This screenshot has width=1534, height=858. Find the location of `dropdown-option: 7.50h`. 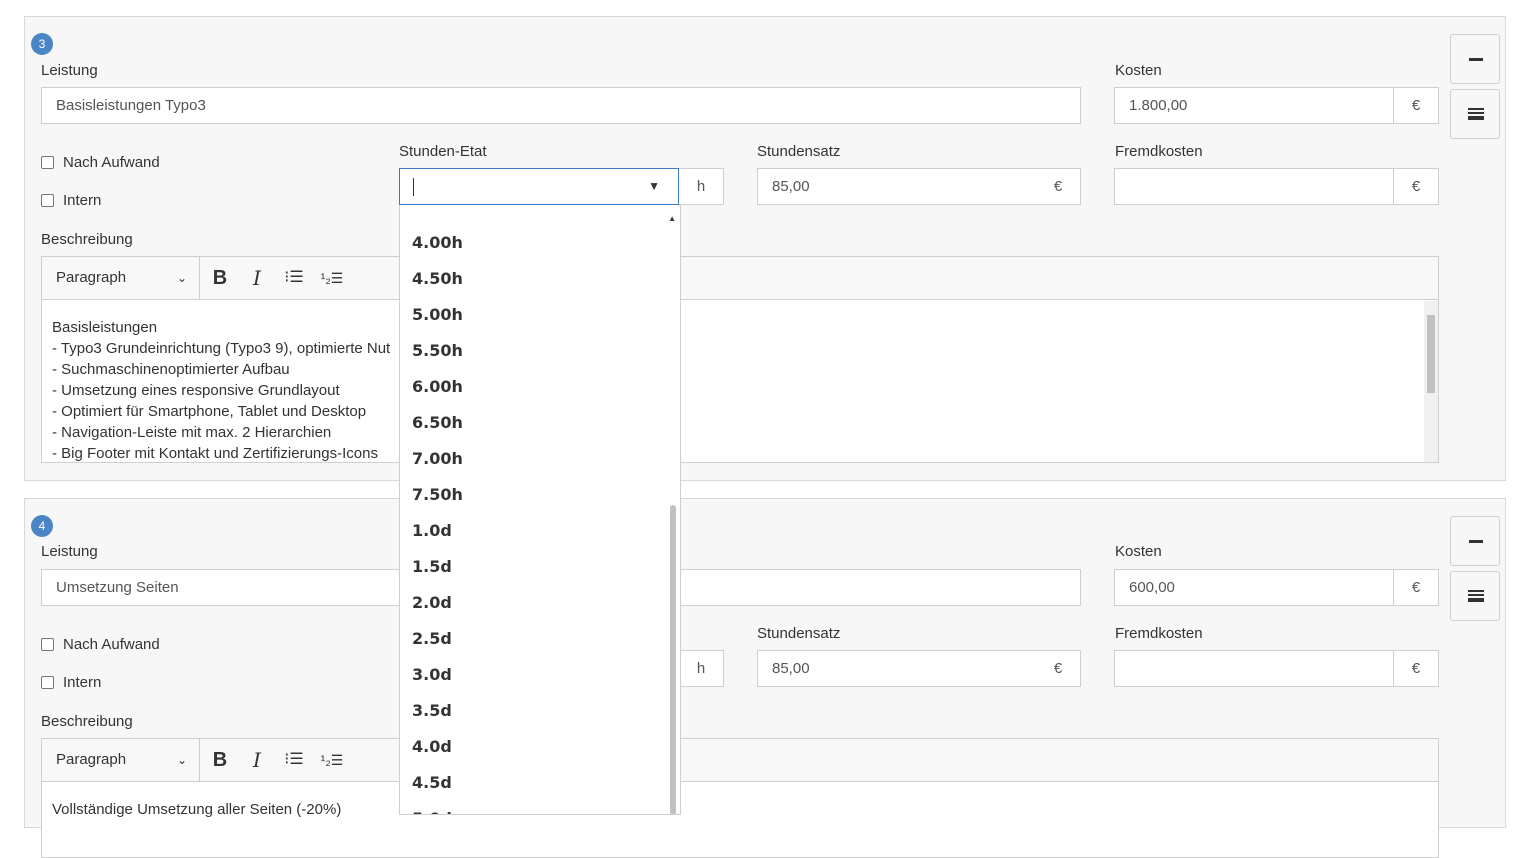

dropdown-option: 7.50h is located at coordinates (437, 494).